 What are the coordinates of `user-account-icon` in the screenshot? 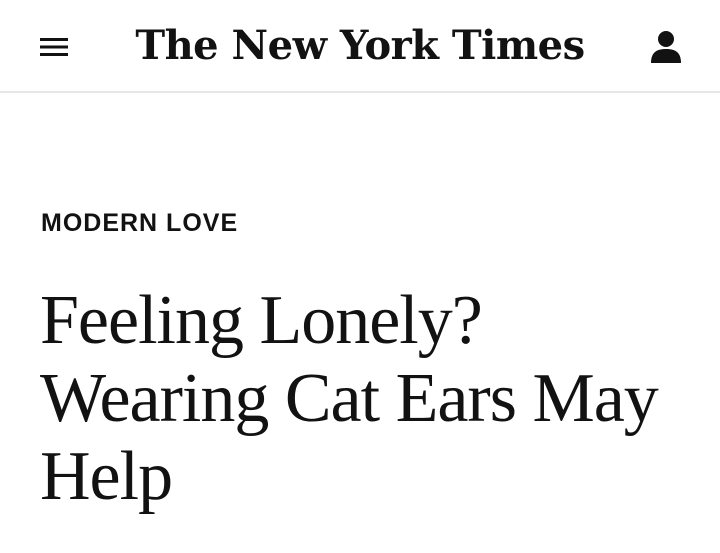 It's located at (666, 47).